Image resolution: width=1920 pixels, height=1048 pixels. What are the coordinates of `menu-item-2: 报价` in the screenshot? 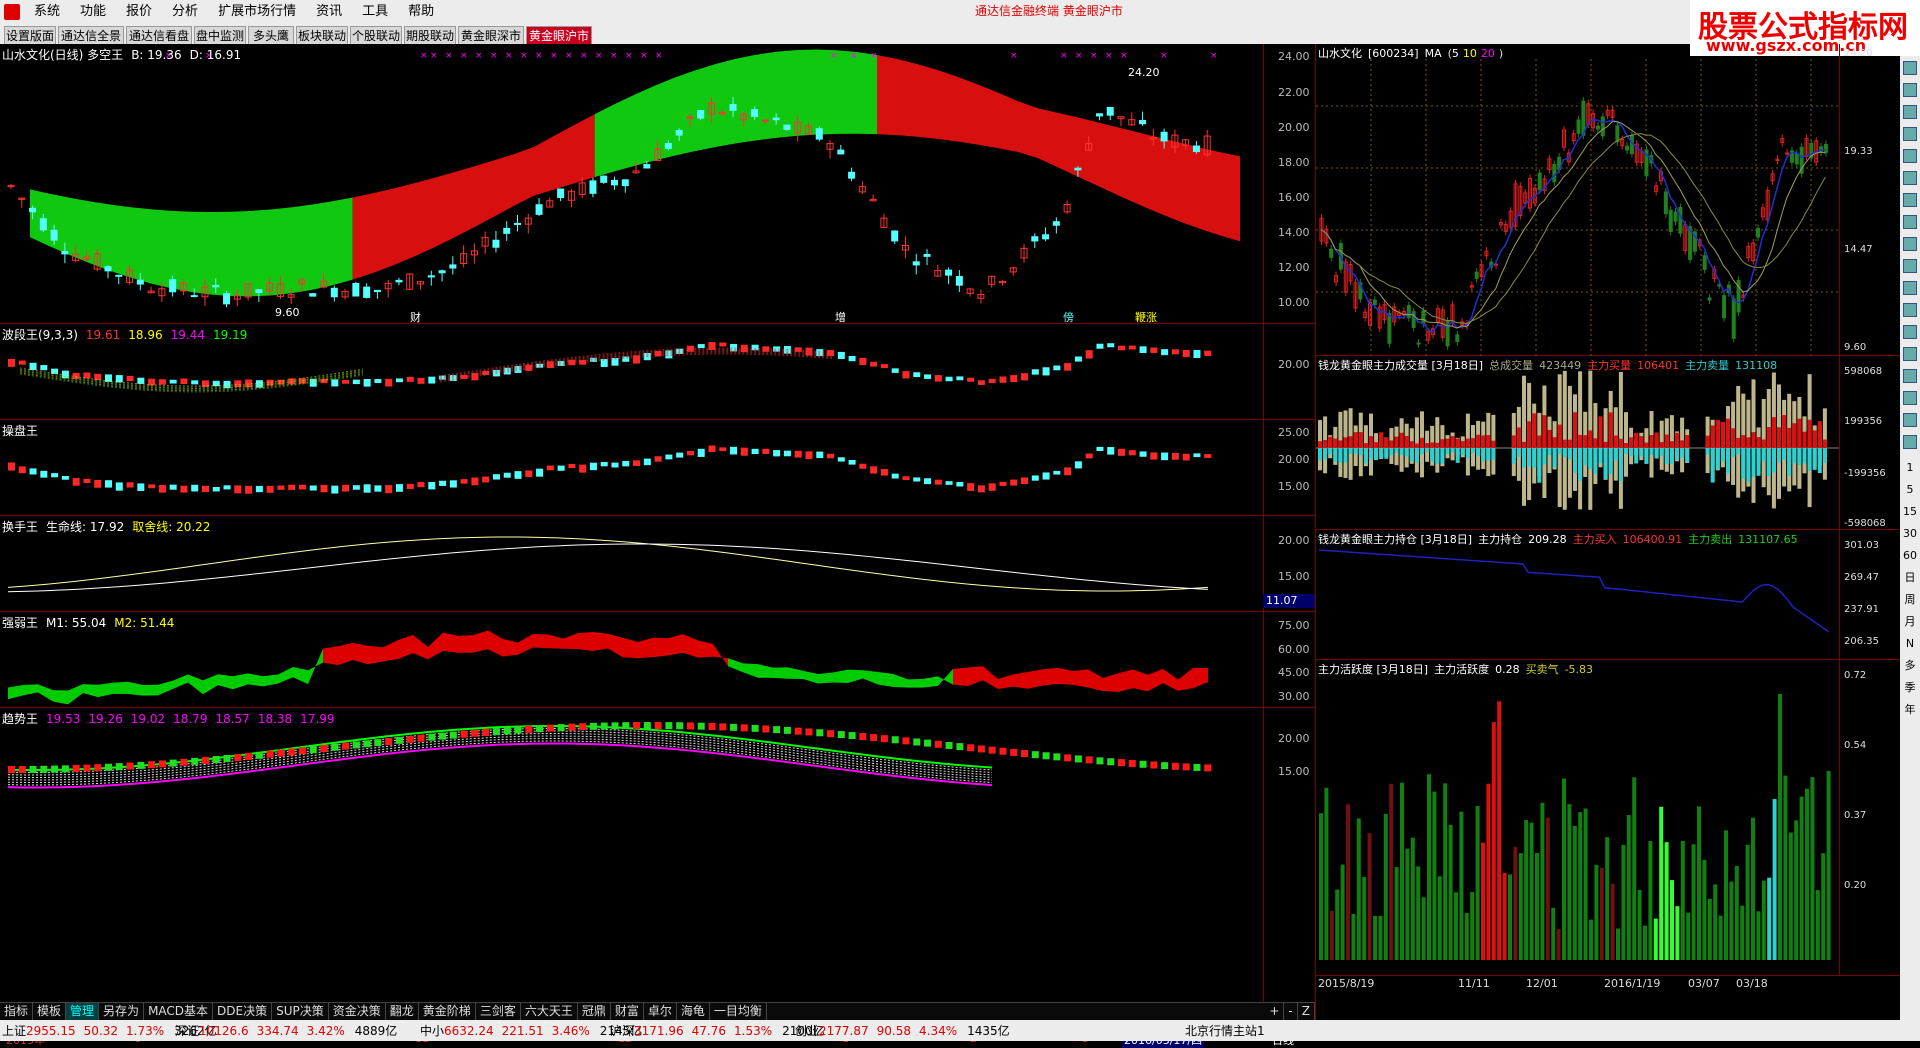 It's located at (139, 12).